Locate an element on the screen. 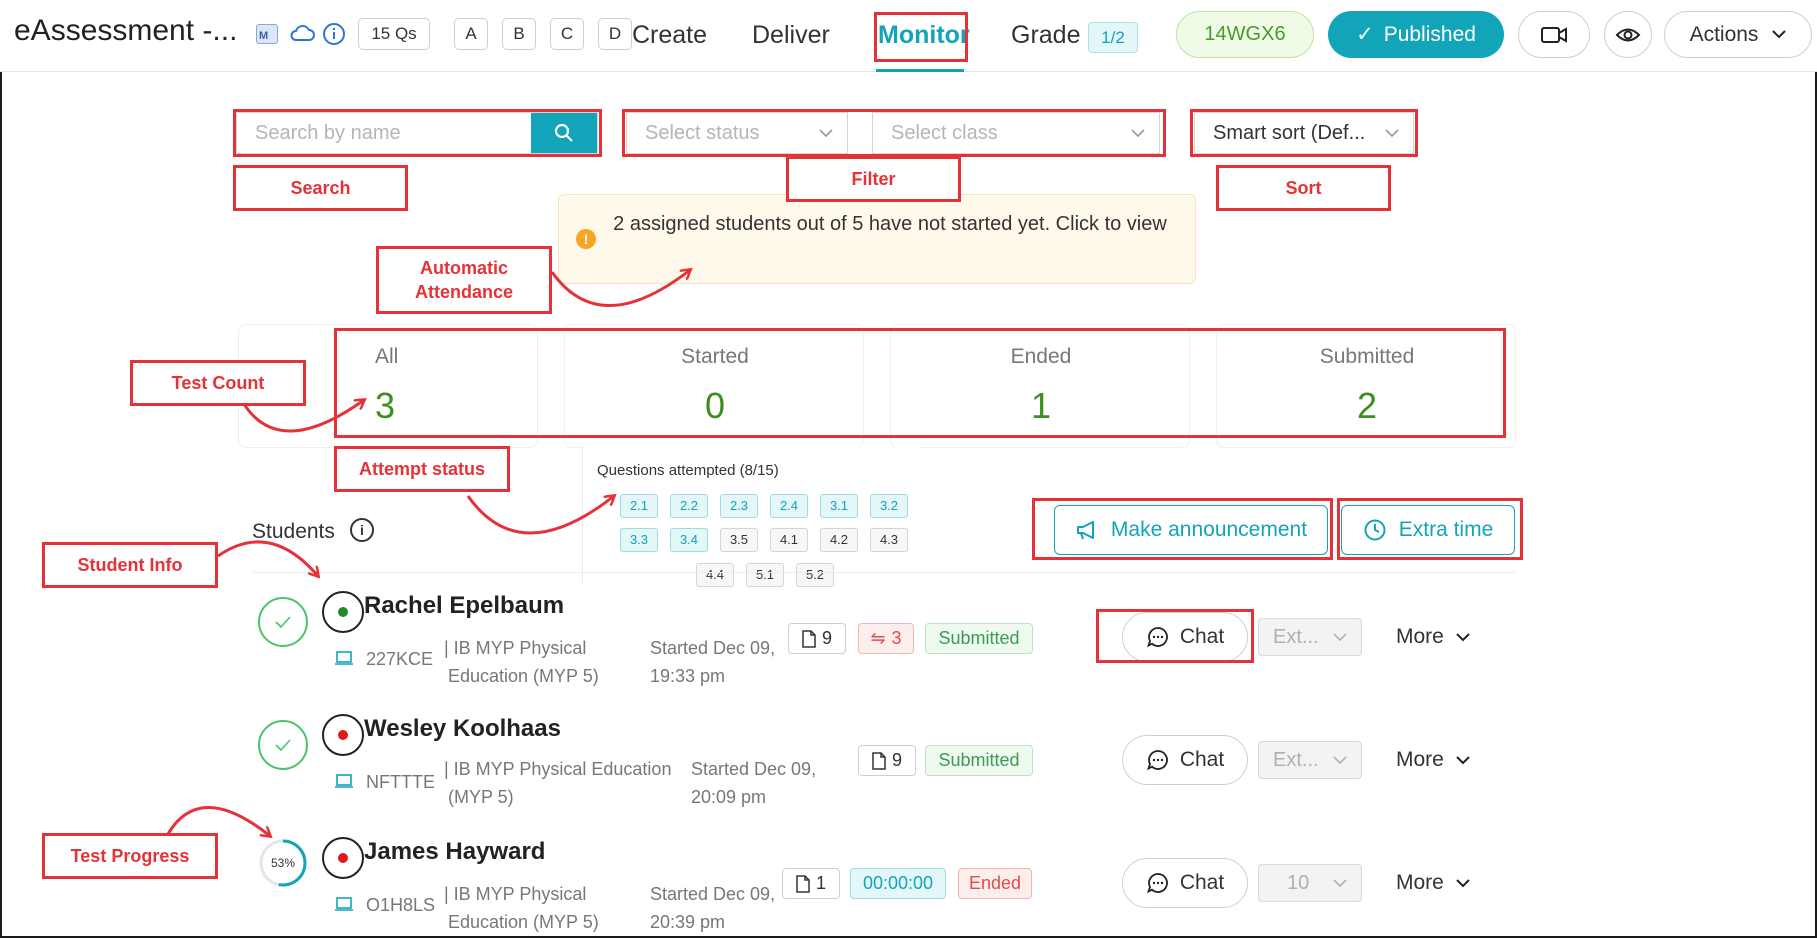 This screenshot has width=1817, height=938. annotation-label-attendance: Automatic Attendance is located at coordinates (464, 280).